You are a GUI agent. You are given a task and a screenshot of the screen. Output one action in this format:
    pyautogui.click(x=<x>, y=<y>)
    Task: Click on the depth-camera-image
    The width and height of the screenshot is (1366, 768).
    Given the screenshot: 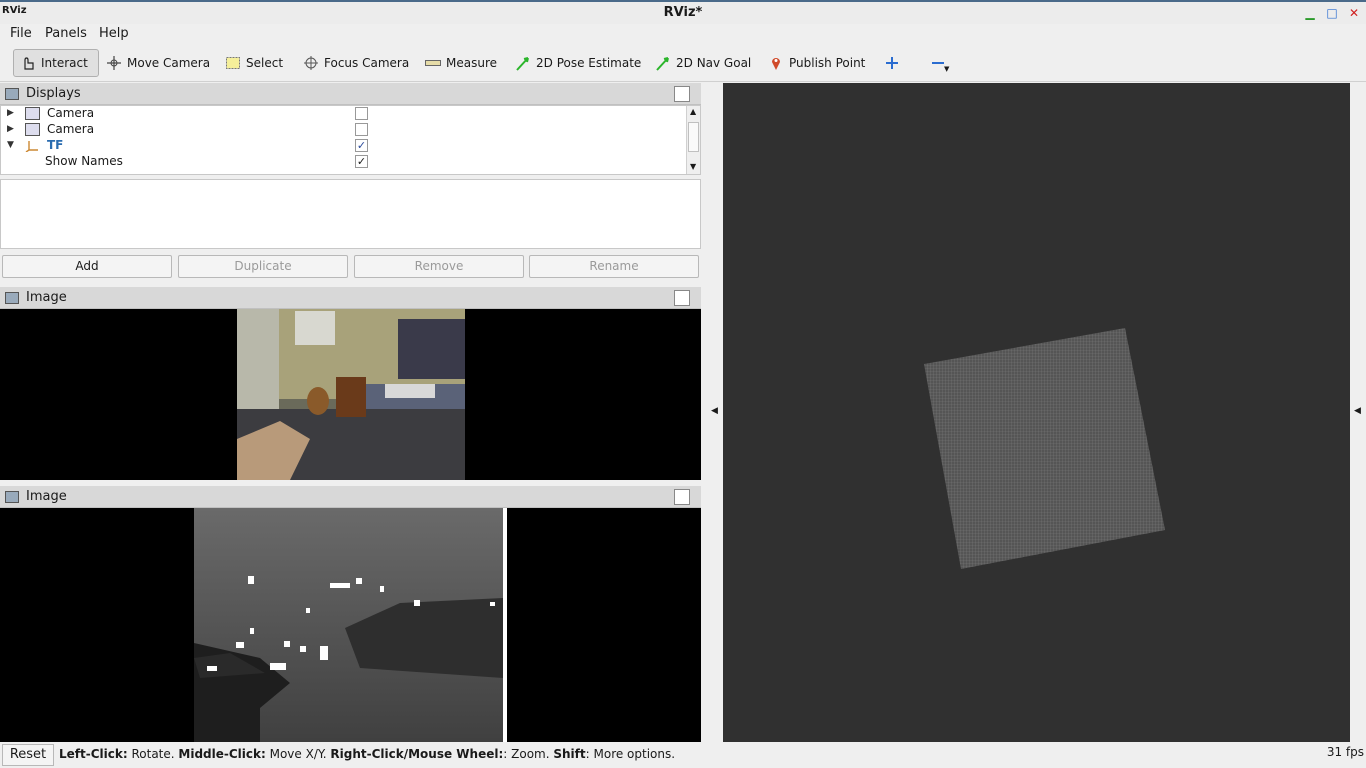 What is the action you would take?
    pyautogui.click(x=350, y=625)
    